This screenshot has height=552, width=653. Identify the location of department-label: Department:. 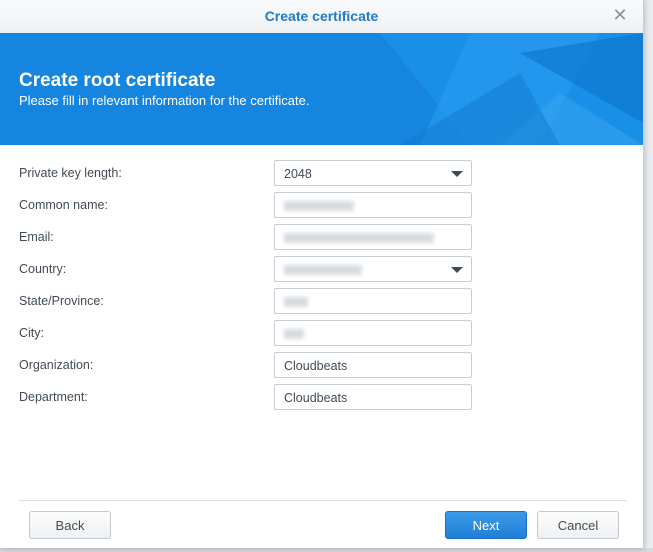
(53, 397).